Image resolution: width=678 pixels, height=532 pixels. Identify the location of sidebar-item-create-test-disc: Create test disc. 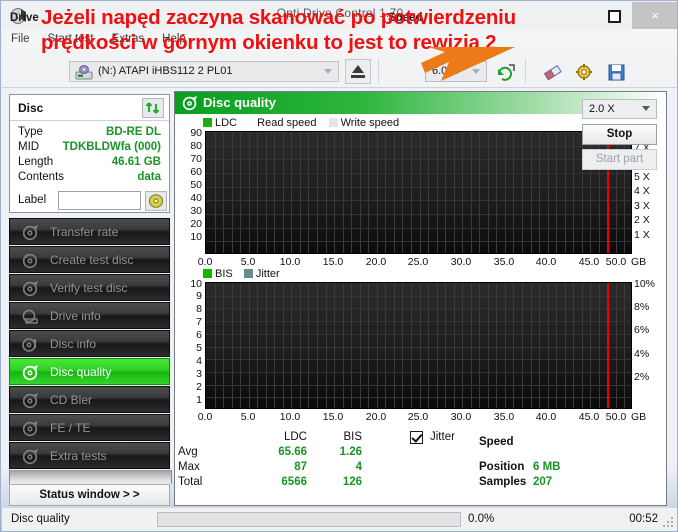
(89, 259).